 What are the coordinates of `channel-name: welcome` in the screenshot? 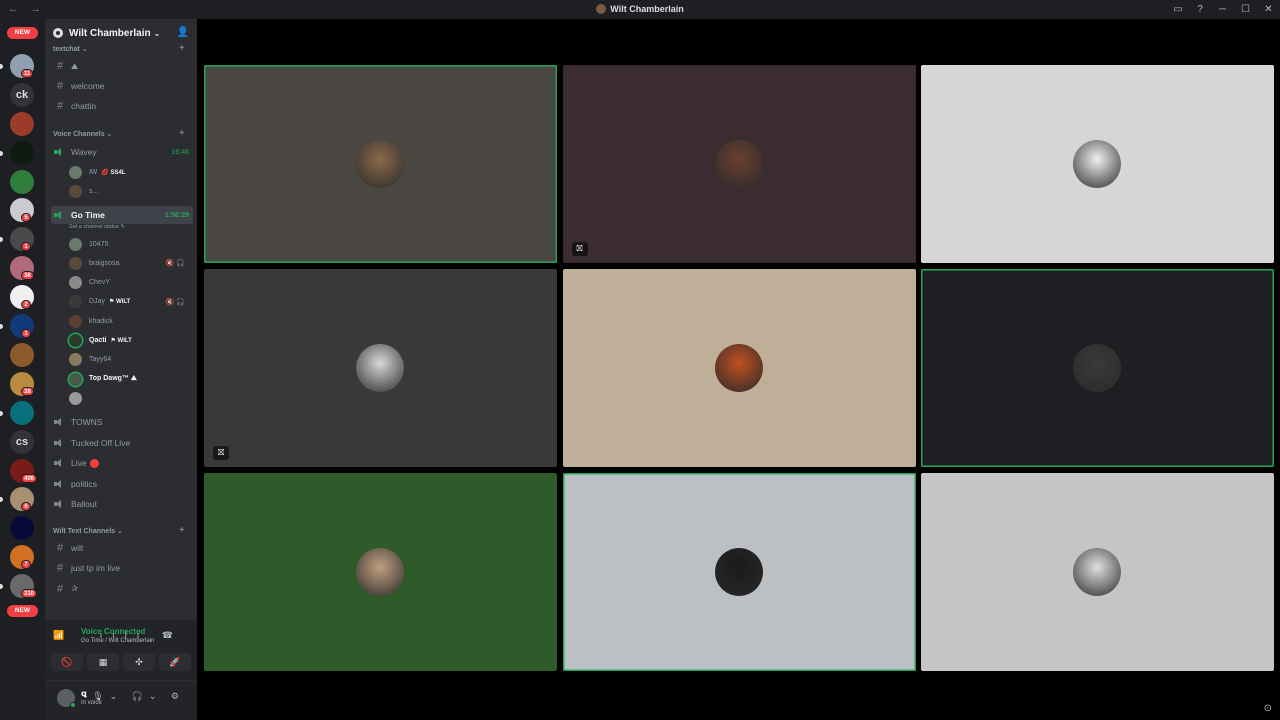 It's located at (88, 86).